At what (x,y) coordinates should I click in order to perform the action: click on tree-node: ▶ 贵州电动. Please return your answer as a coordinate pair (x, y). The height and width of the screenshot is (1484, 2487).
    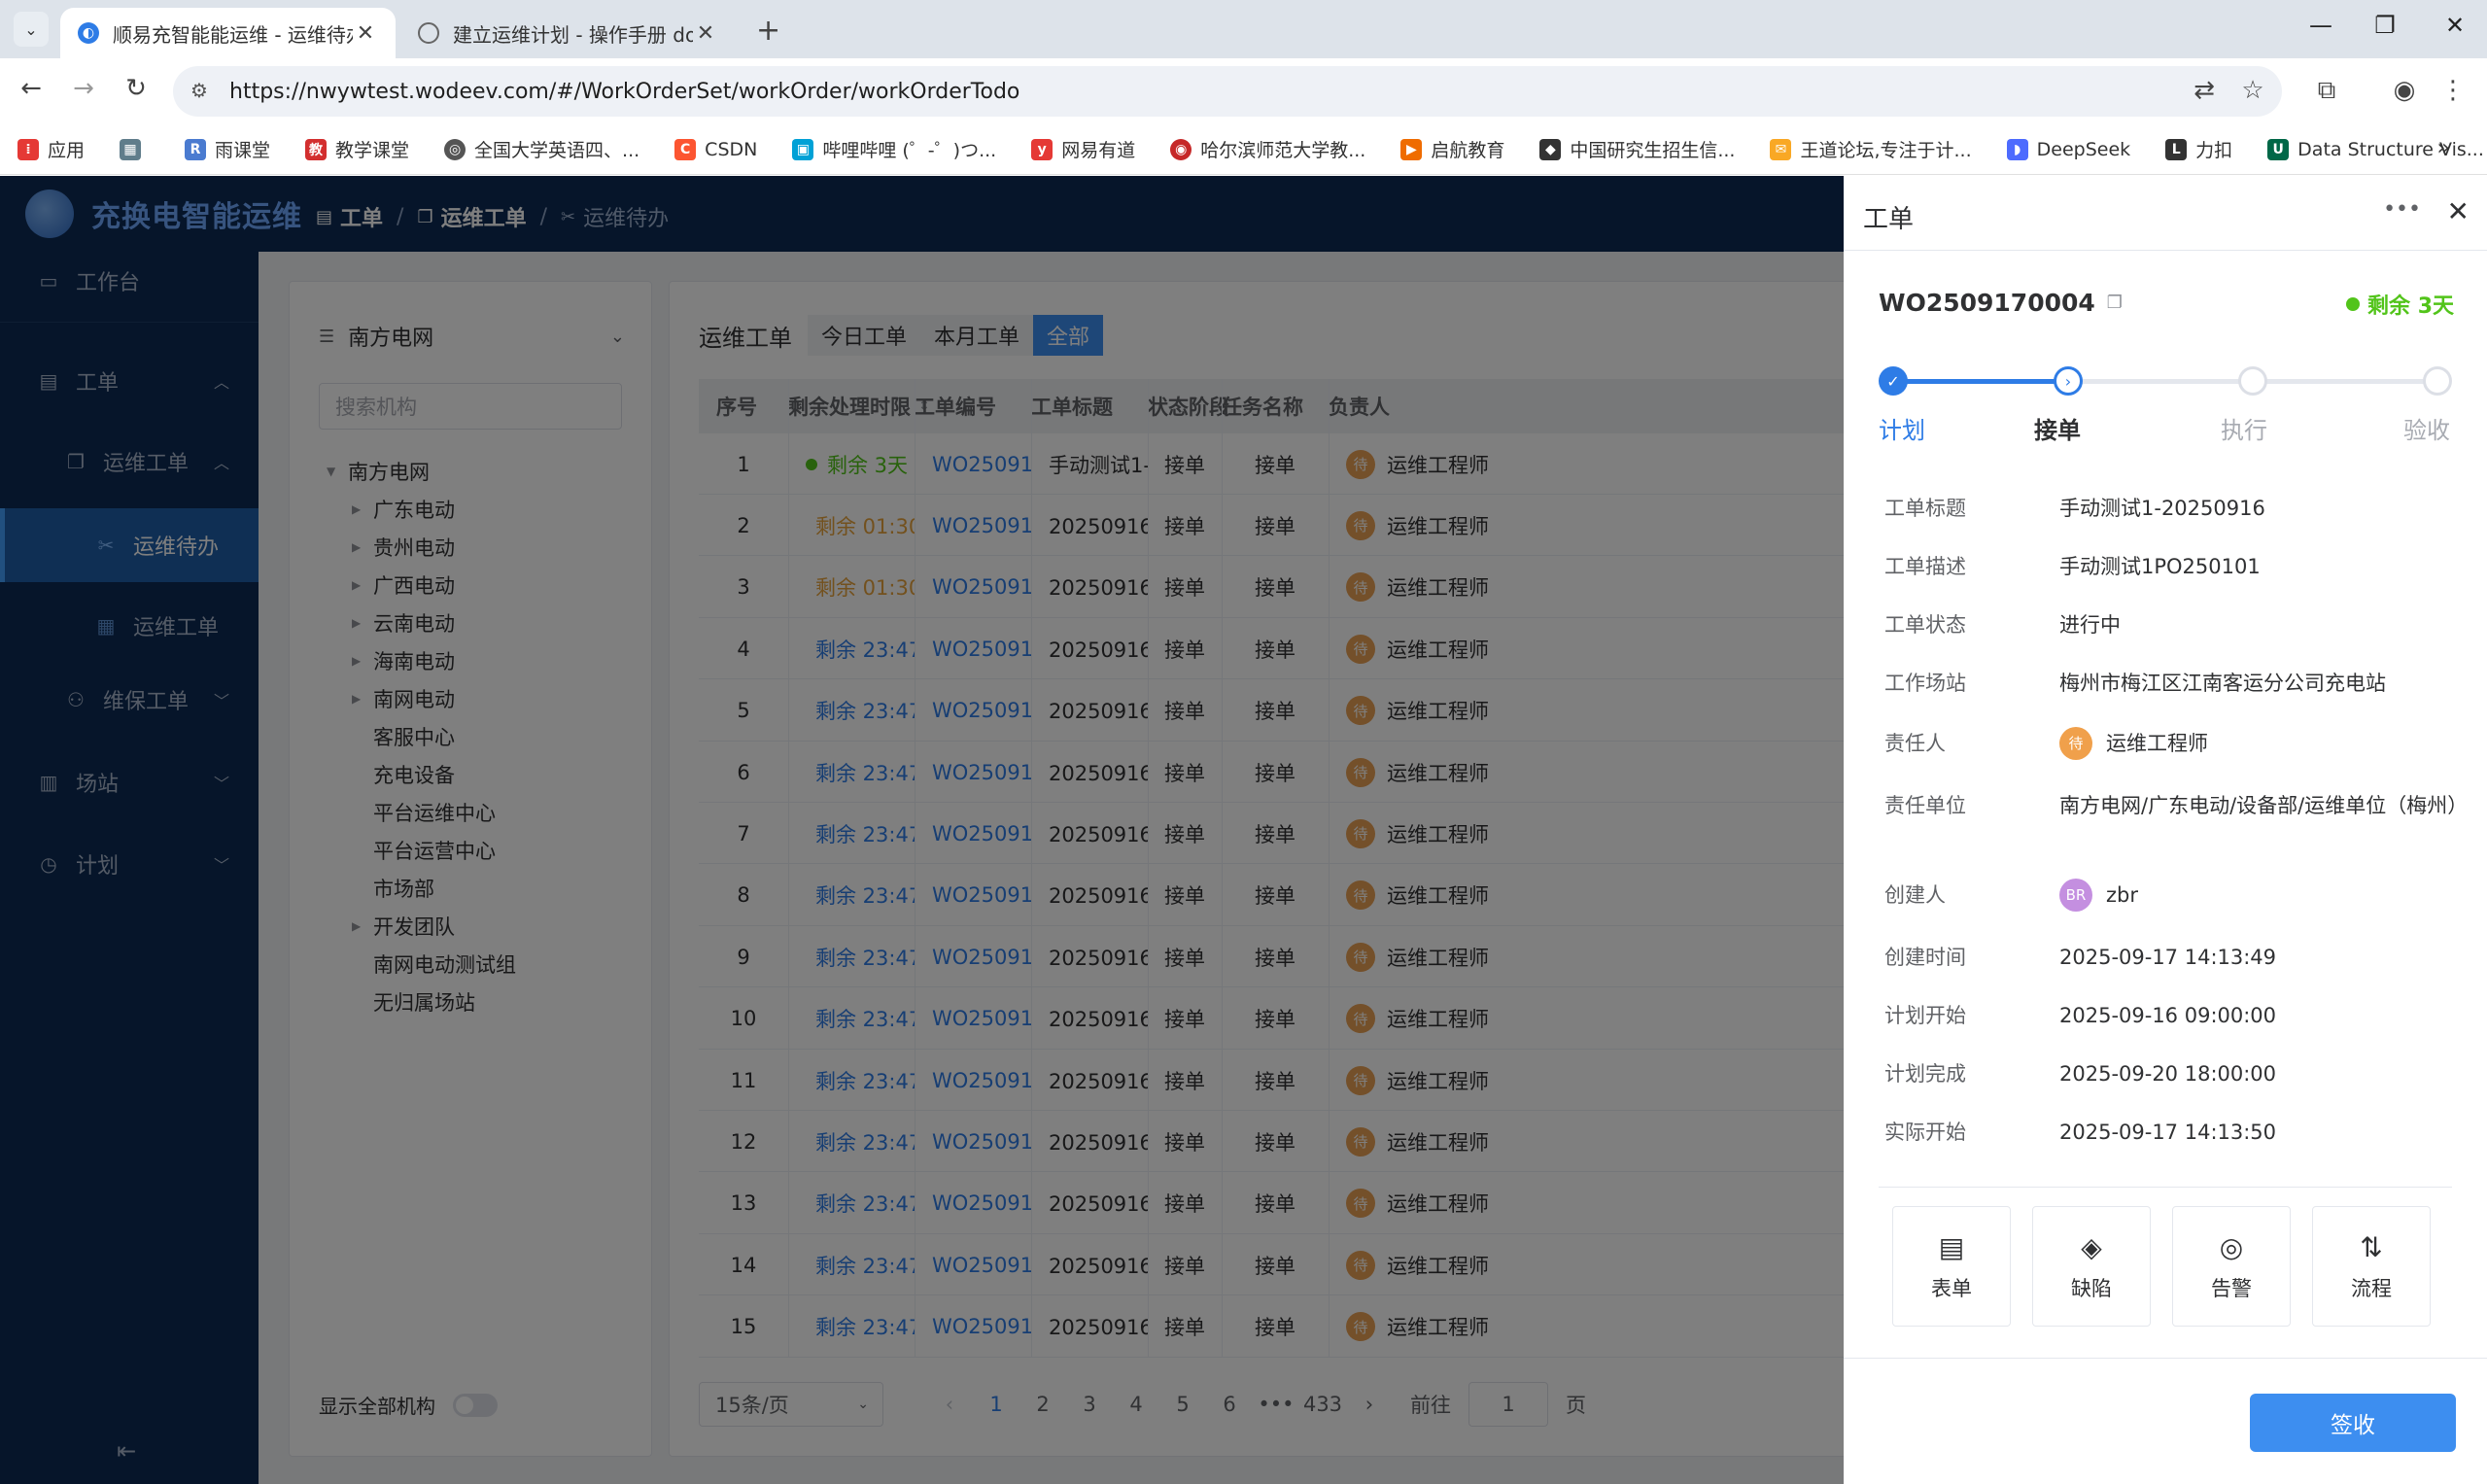
    Looking at the image, I should click on (403, 547).